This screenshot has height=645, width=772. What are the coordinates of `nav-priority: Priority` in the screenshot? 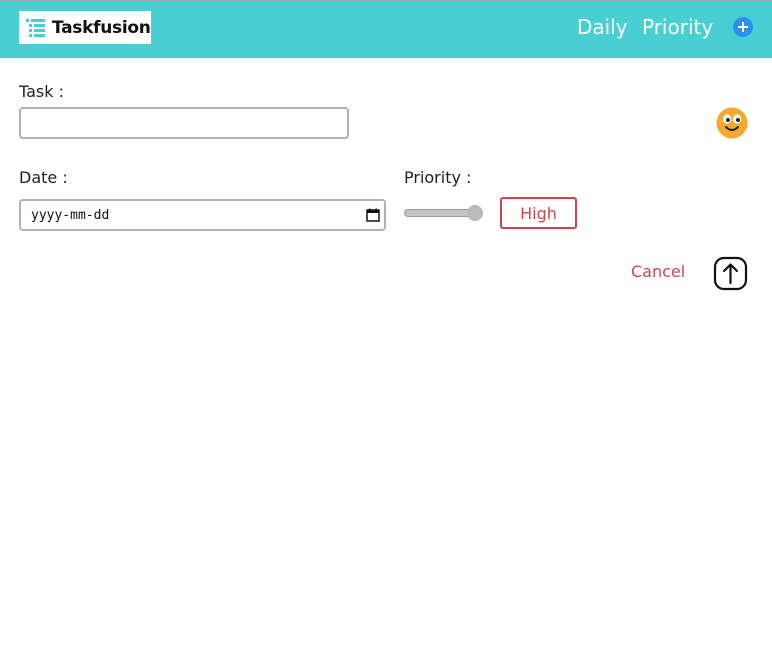 It's located at (677, 27).